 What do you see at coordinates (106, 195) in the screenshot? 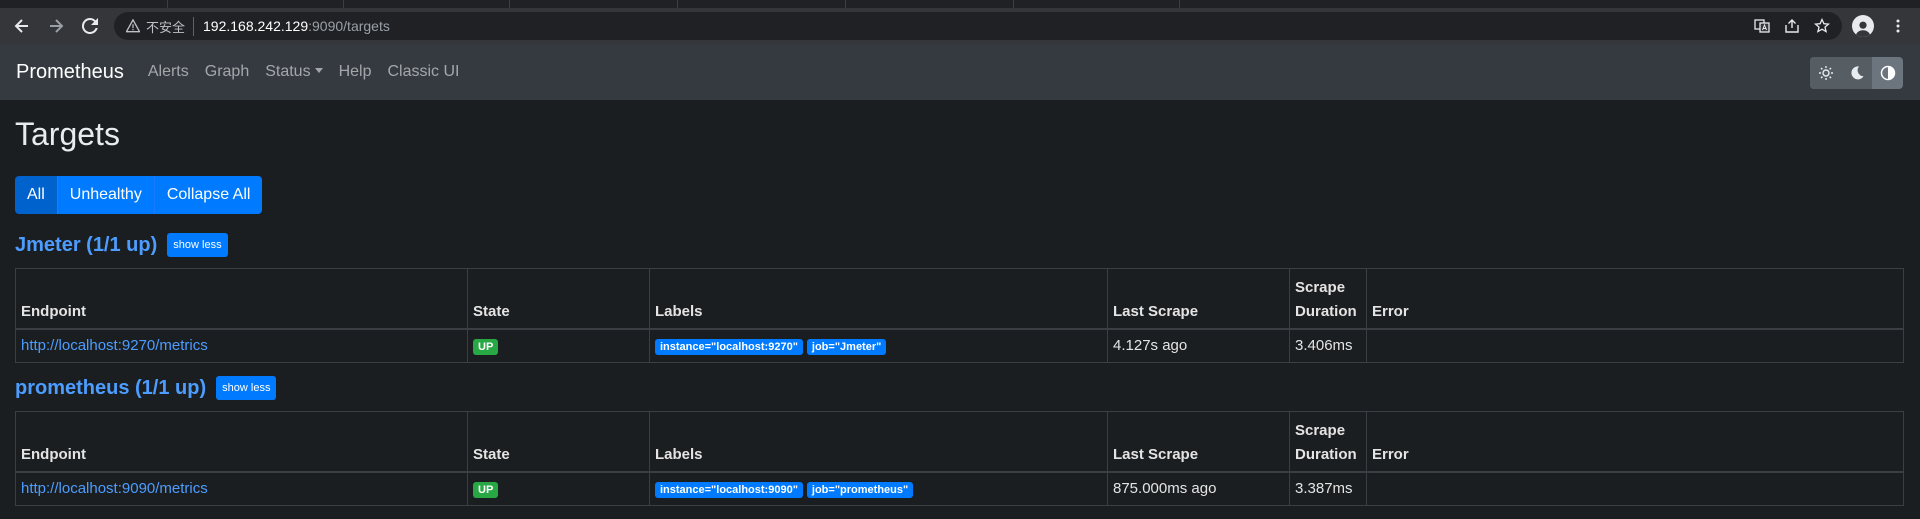
I see `filter-unhealthy-button: Unhealthy` at bounding box center [106, 195].